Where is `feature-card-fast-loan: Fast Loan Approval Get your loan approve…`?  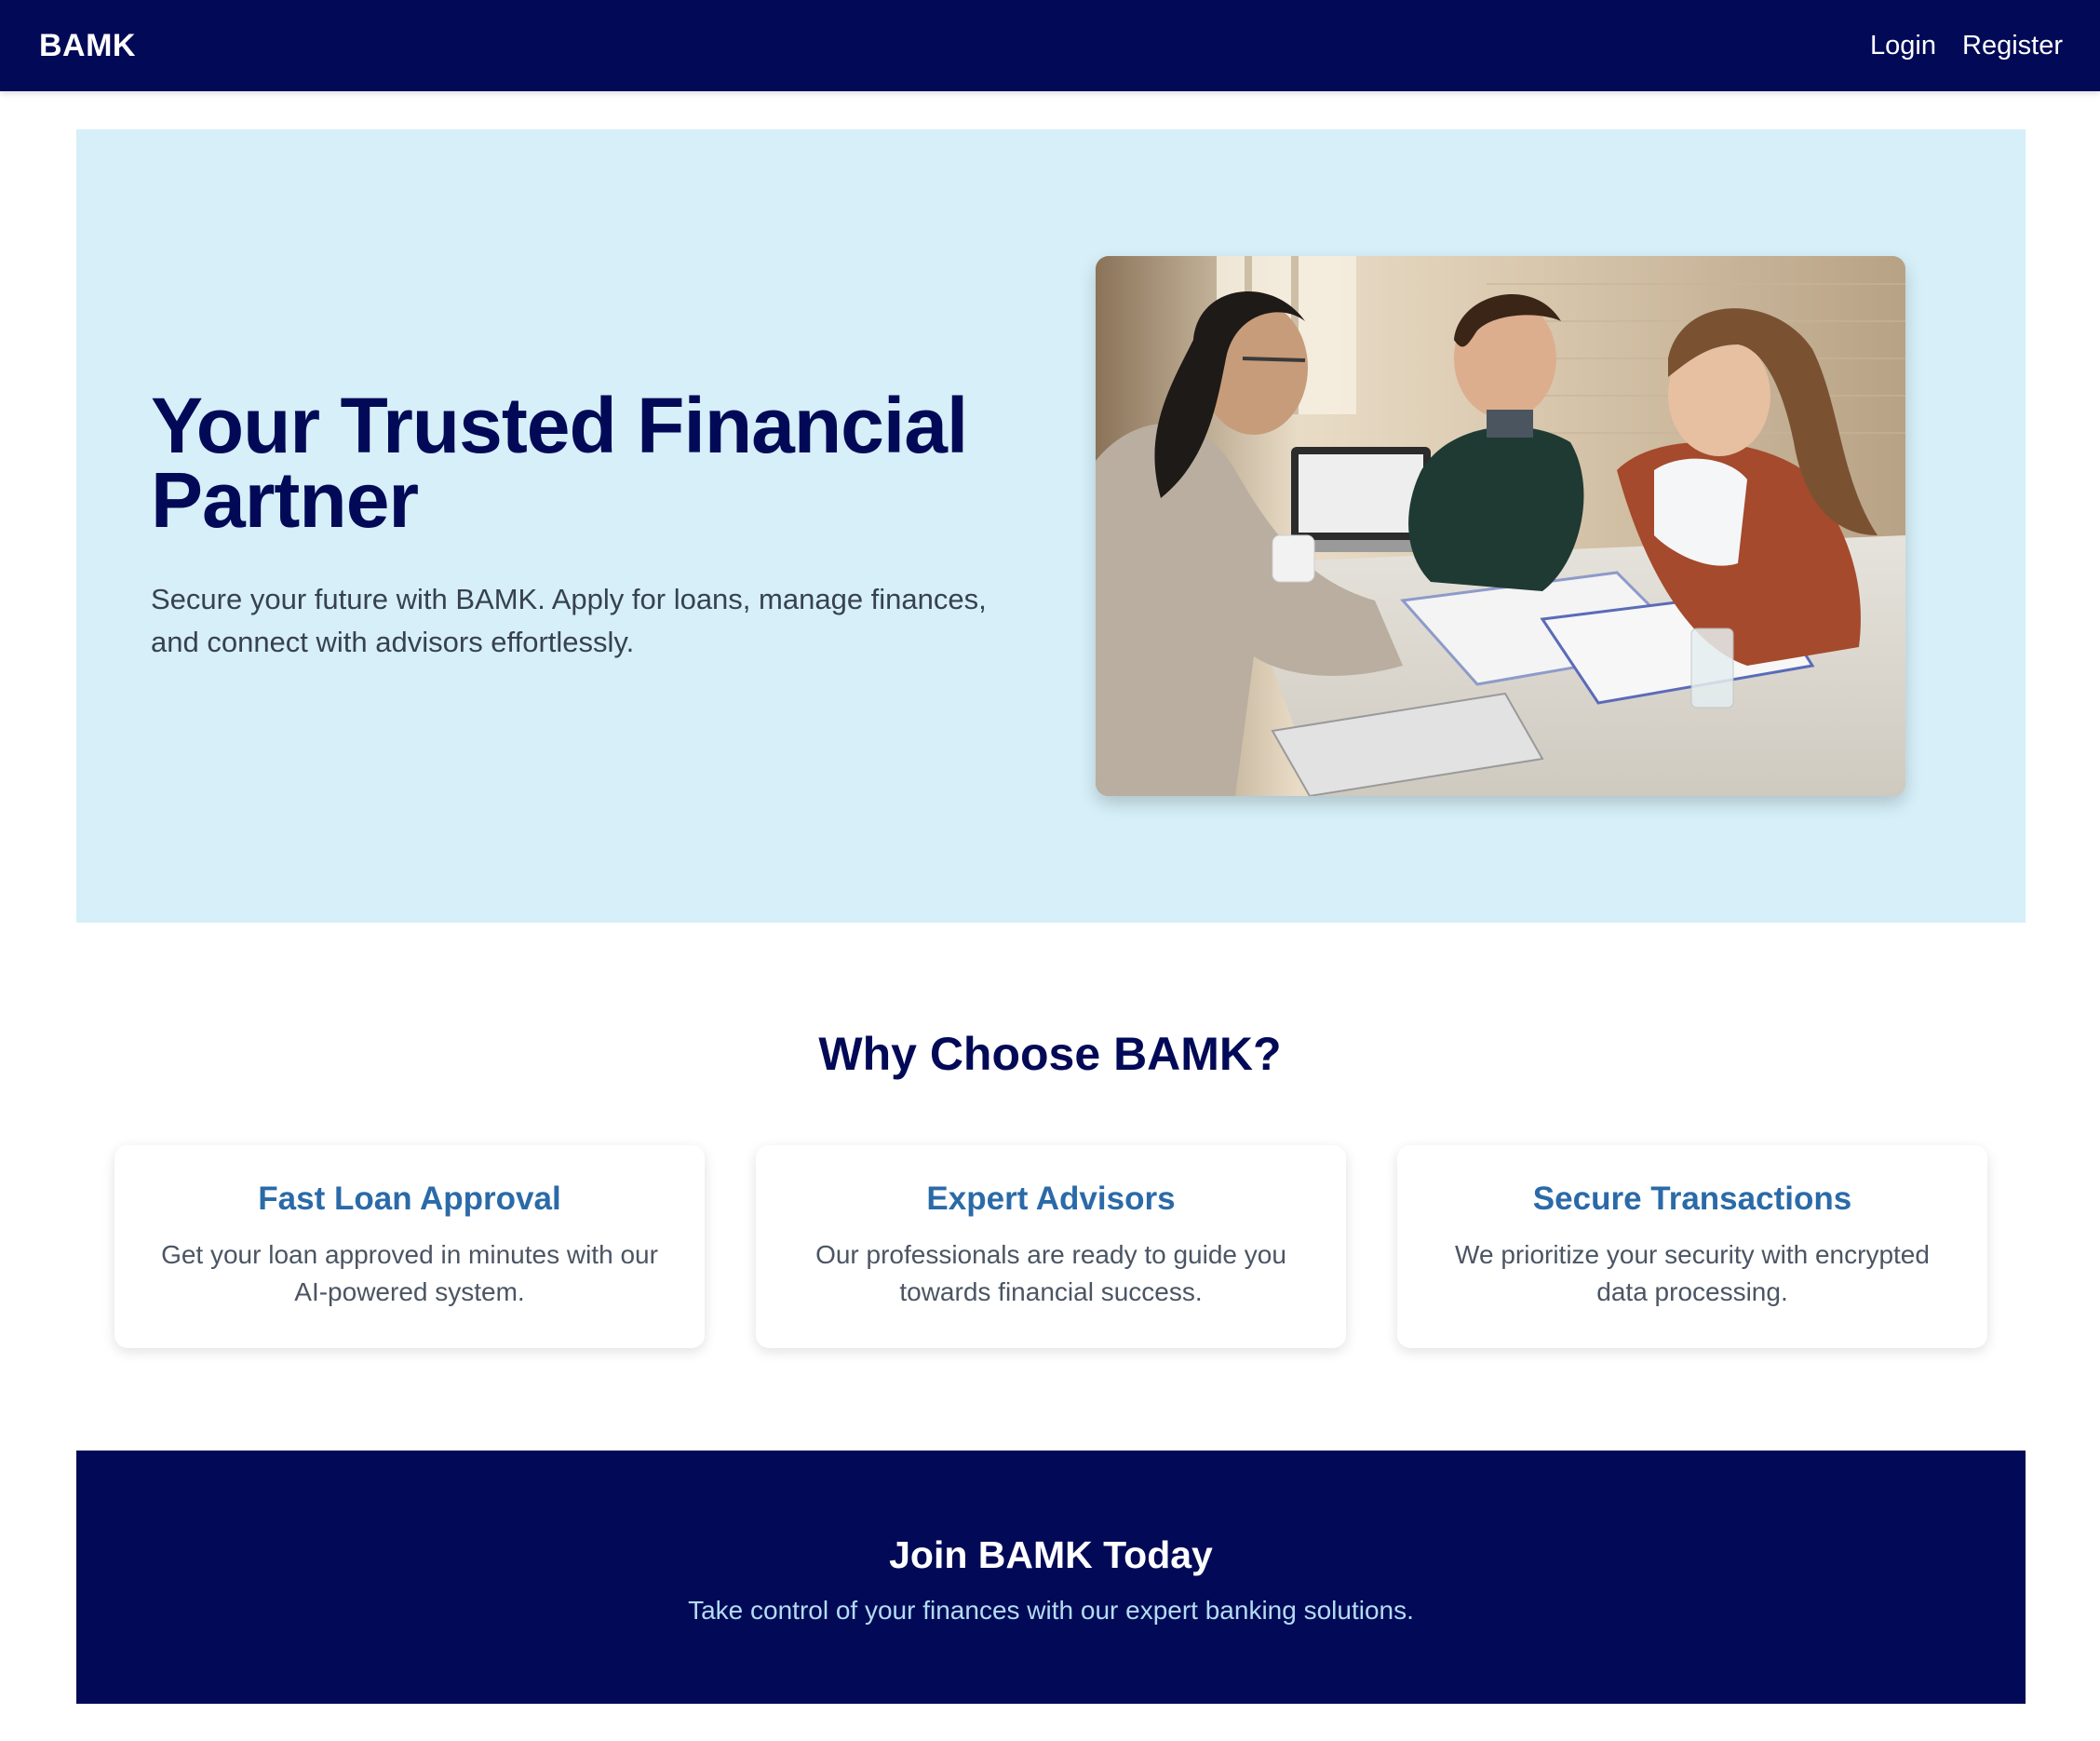 feature-card-fast-loan: Fast Loan Approval Get your loan approve… is located at coordinates (409, 1246).